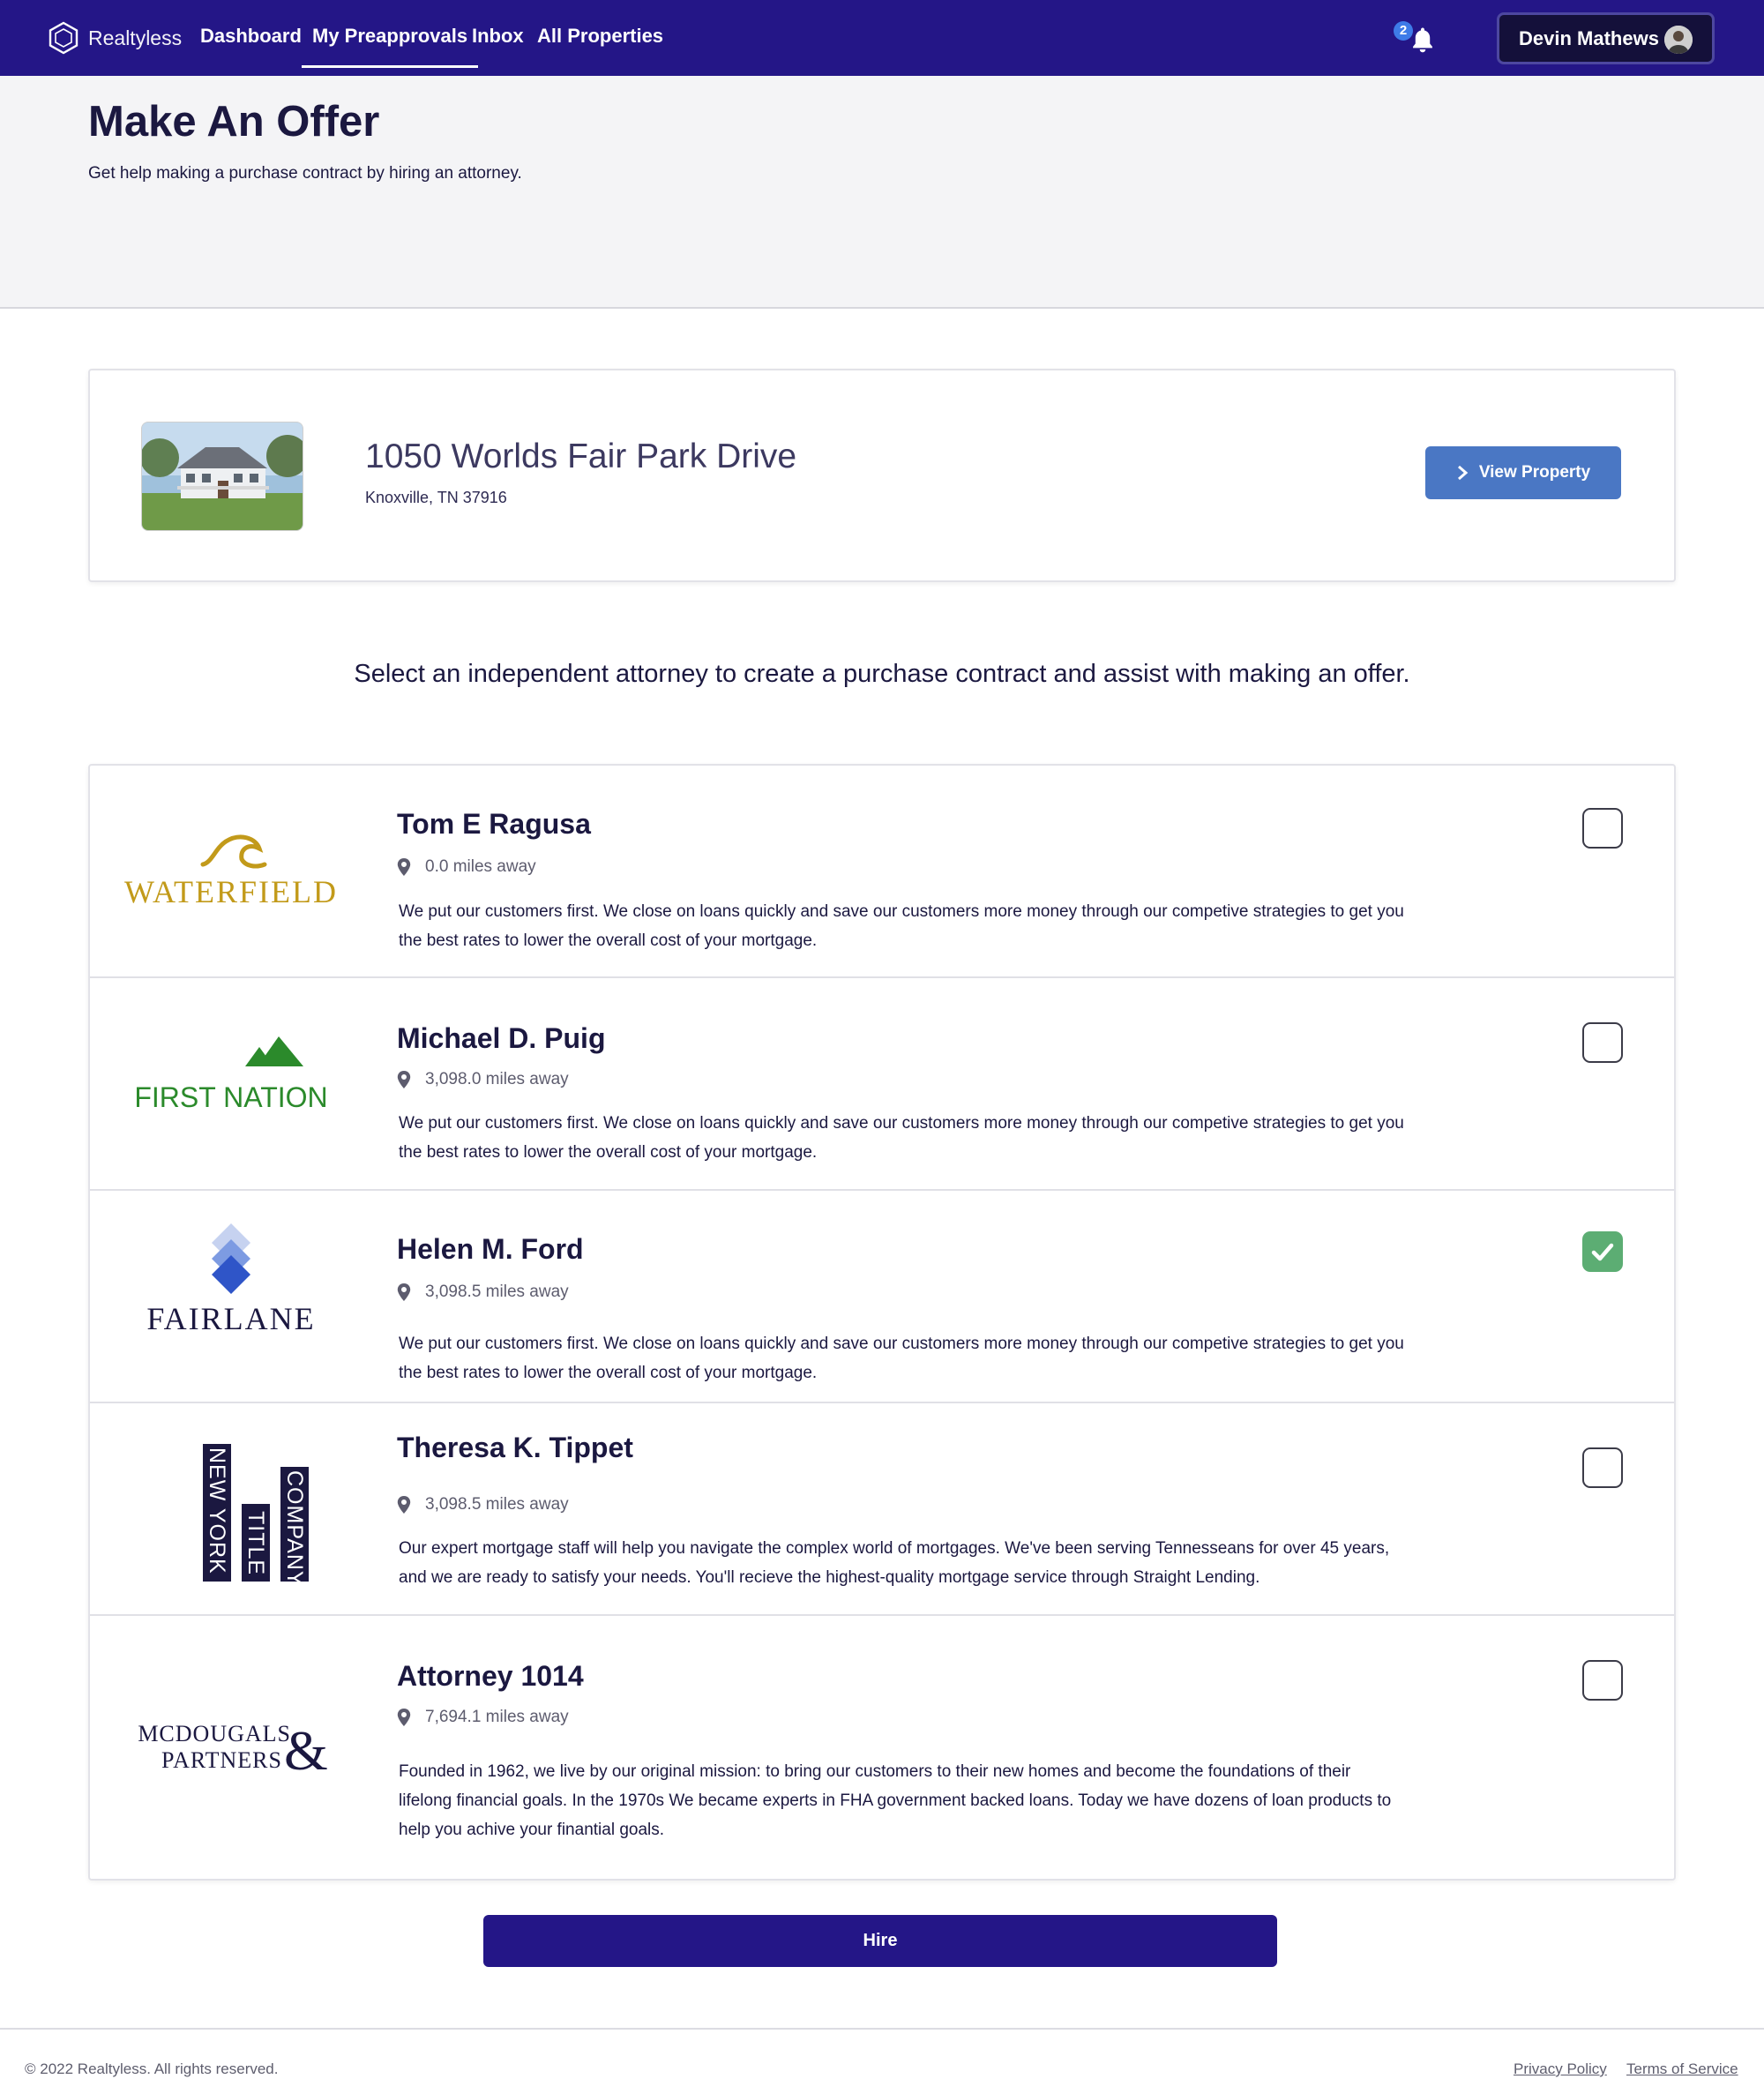 The height and width of the screenshot is (2094, 1764). Describe the element at coordinates (234, 122) in the screenshot. I see `page-title: Make An Offer` at that location.